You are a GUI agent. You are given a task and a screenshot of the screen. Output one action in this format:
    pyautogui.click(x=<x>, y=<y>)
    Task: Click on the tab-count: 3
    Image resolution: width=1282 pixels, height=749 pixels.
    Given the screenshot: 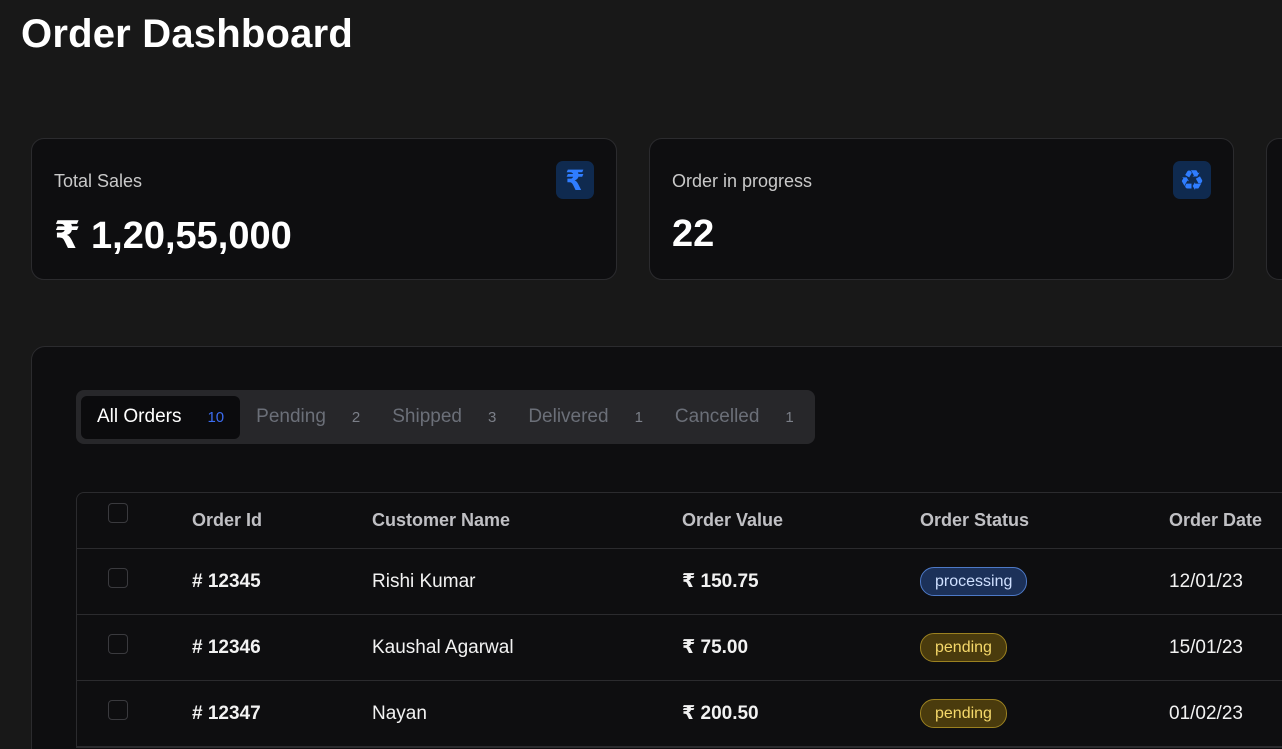 What is the action you would take?
    pyautogui.click(x=492, y=417)
    